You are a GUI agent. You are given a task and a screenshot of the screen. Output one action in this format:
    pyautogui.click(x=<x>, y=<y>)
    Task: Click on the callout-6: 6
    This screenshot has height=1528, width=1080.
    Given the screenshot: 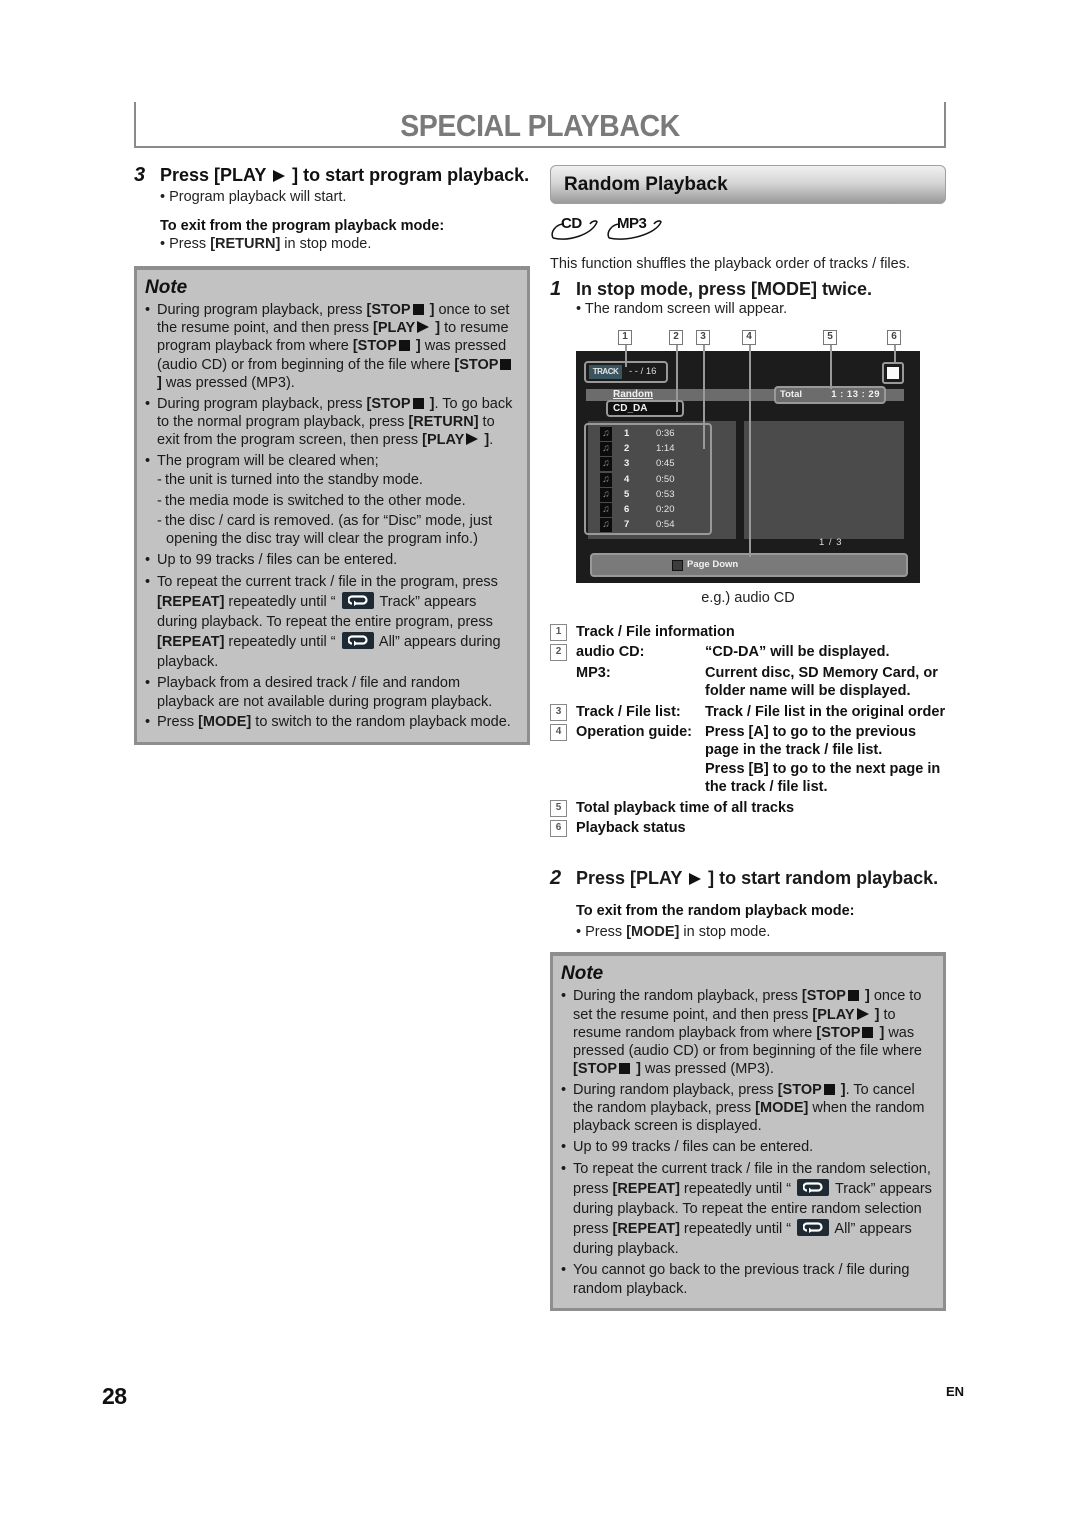 What is the action you would take?
    pyautogui.click(x=894, y=337)
    